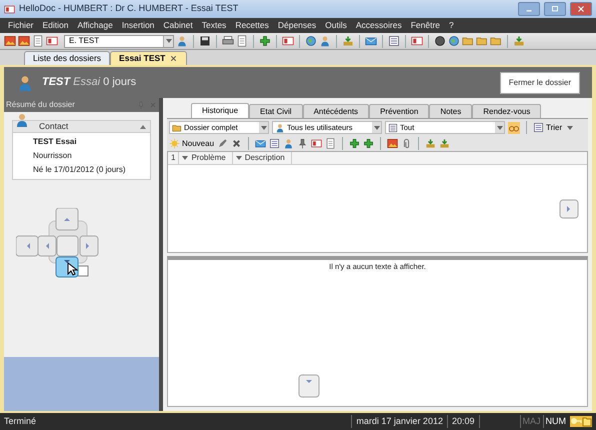 This screenshot has height=430, width=596. What do you see at coordinates (178, 25) in the screenshot?
I see `menu-item: Cabinet` at bounding box center [178, 25].